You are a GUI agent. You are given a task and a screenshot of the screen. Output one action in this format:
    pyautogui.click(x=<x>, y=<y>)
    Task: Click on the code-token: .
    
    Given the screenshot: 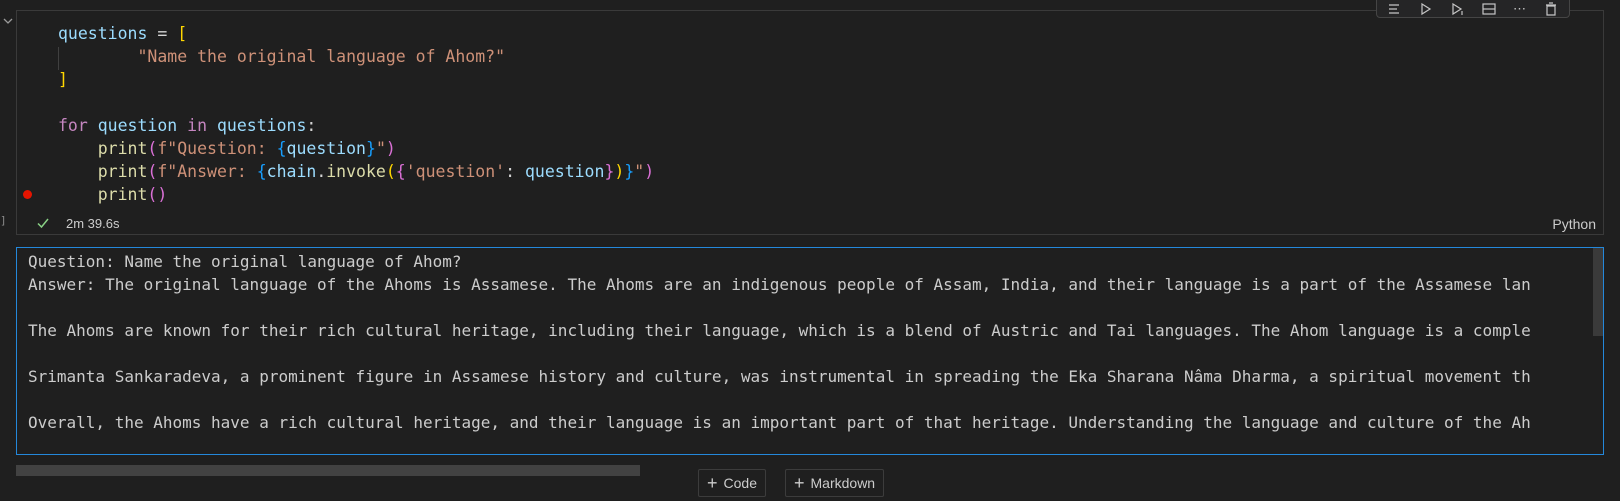 What is the action you would take?
    pyautogui.click(x=321, y=171)
    